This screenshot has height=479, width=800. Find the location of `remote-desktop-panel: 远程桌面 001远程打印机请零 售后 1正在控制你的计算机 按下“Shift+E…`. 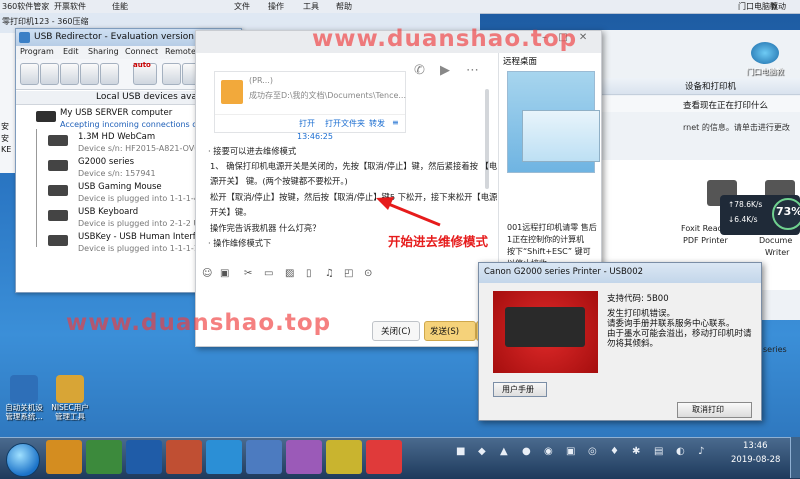

remote-desktop-panel: 远程桌面 001远程打印机请零 售后 1正在控制你的计算机 按下“Shift+E… is located at coordinates (549, 160).